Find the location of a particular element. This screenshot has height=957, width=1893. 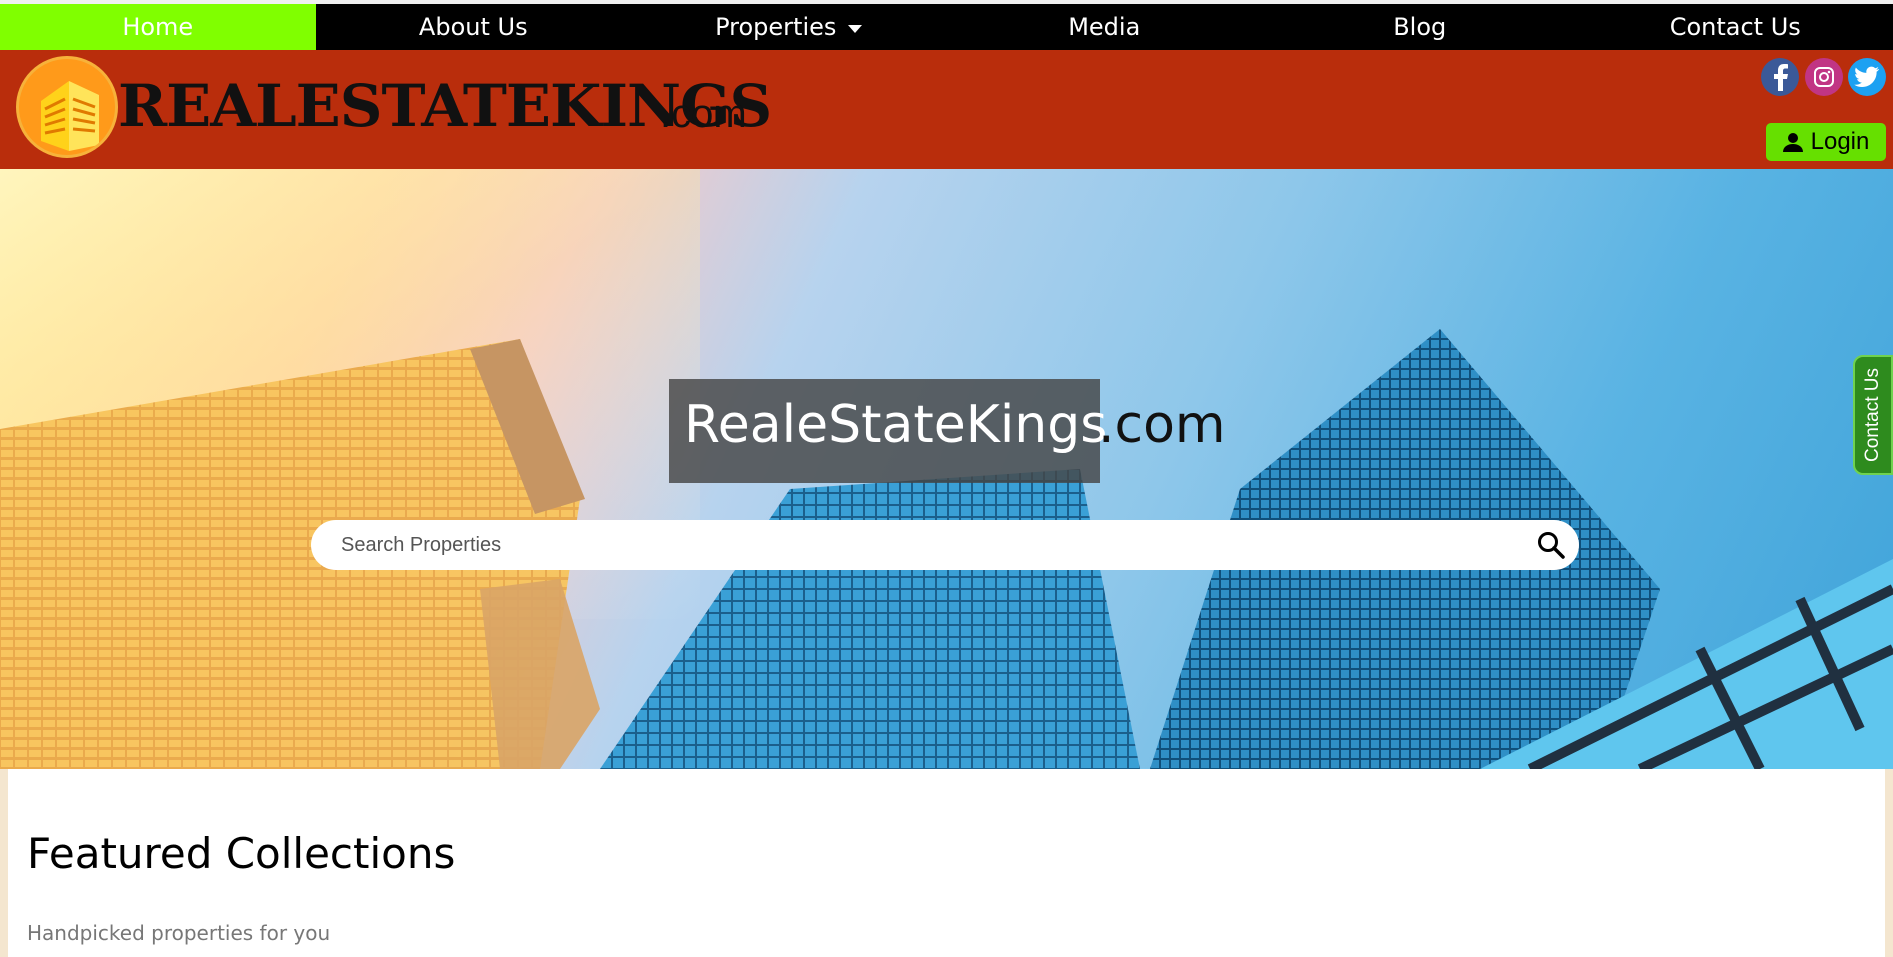

search-icon is located at coordinates (1551, 545).